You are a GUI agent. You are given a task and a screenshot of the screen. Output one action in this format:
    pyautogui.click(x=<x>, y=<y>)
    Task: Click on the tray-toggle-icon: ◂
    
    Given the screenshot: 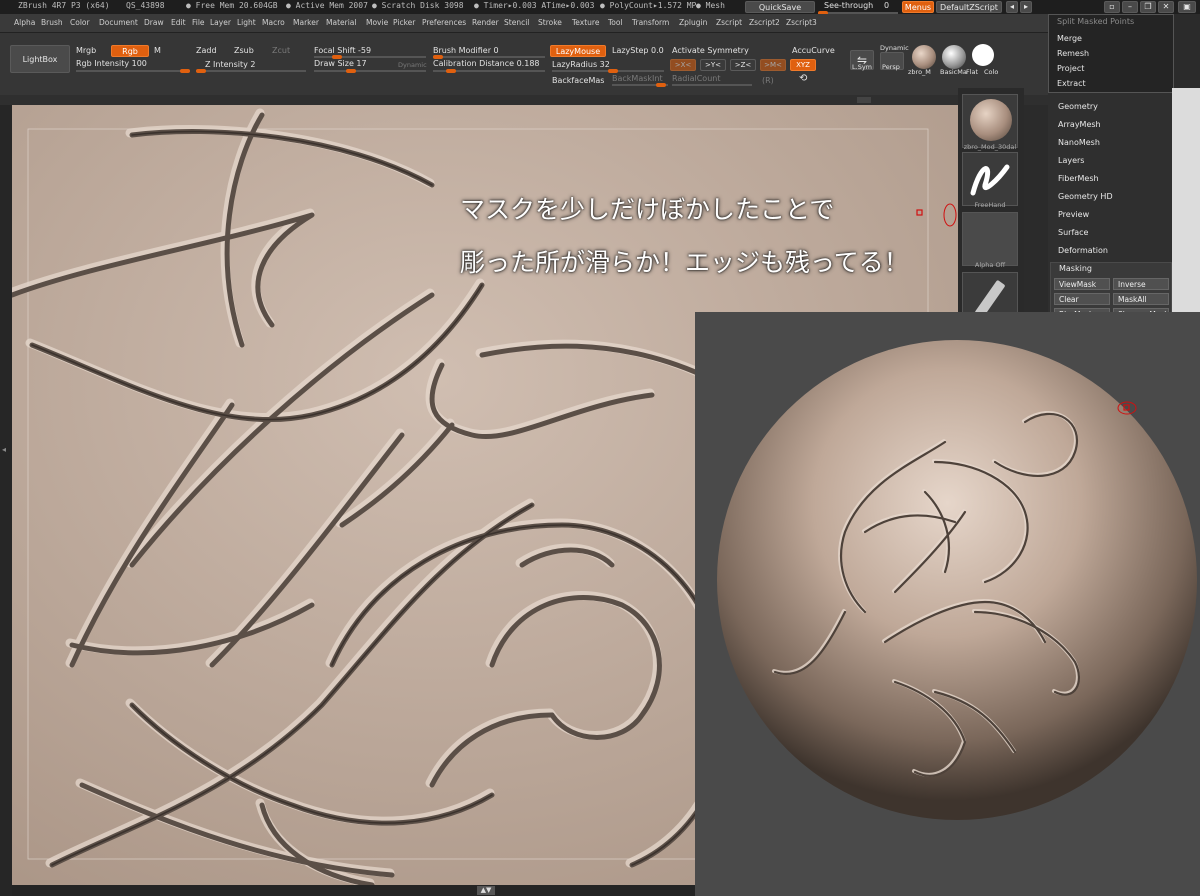 What is the action you would take?
    pyautogui.click(x=6, y=452)
    